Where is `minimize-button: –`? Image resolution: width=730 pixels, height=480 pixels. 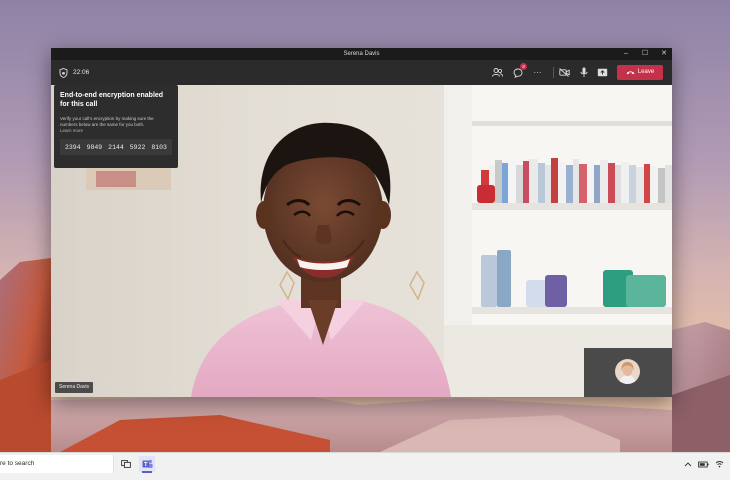 minimize-button: – is located at coordinates (626, 54).